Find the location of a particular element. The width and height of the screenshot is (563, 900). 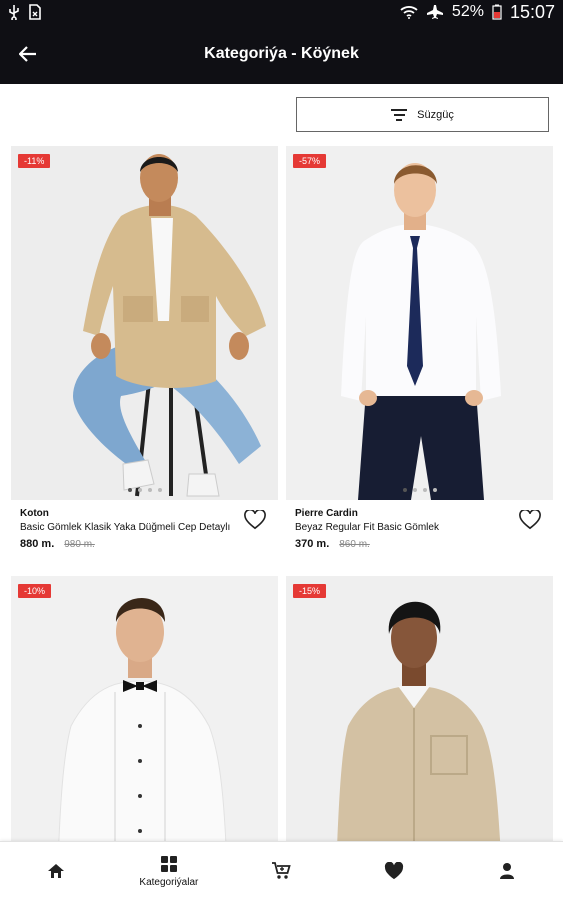

product-card: -15% is located at coordinates (419, 708).